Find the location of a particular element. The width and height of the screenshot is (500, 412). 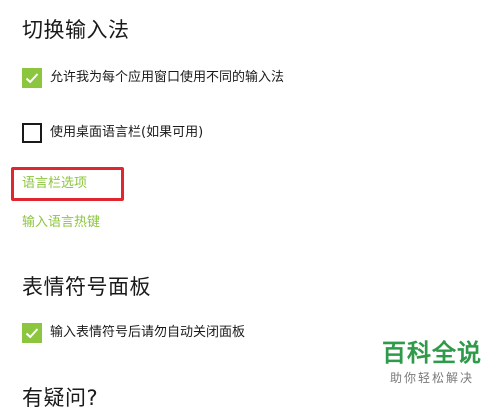

link-language-bar-options: 语言栏选项 is located at coordinates (54, 184).